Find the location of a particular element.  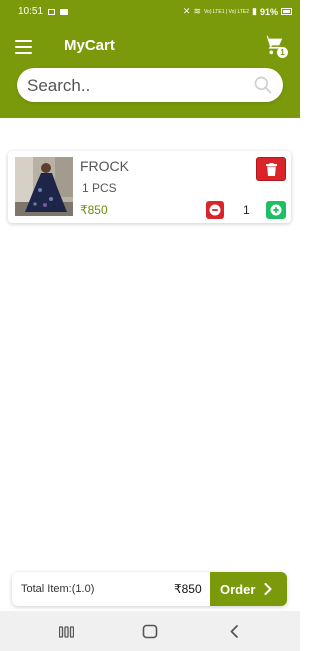

battery-icon is located at coordinates (286, 11).